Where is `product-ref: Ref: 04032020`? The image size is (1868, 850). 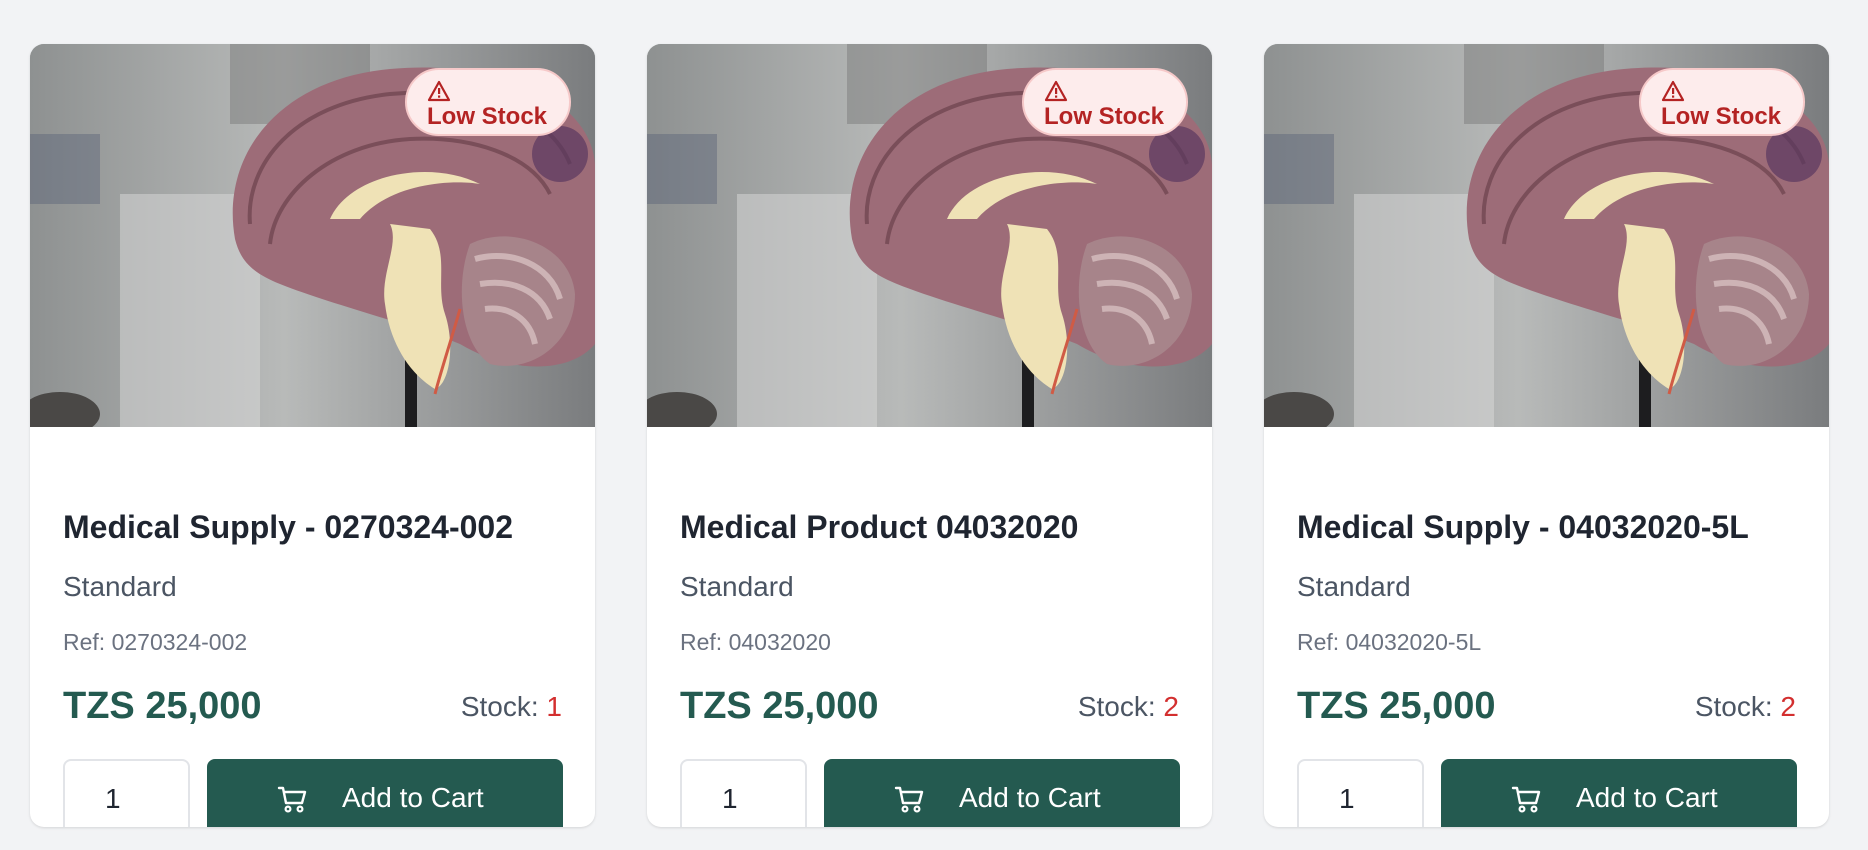
product-ref: Ref: 04032020 is located at coordinates (755, 642).